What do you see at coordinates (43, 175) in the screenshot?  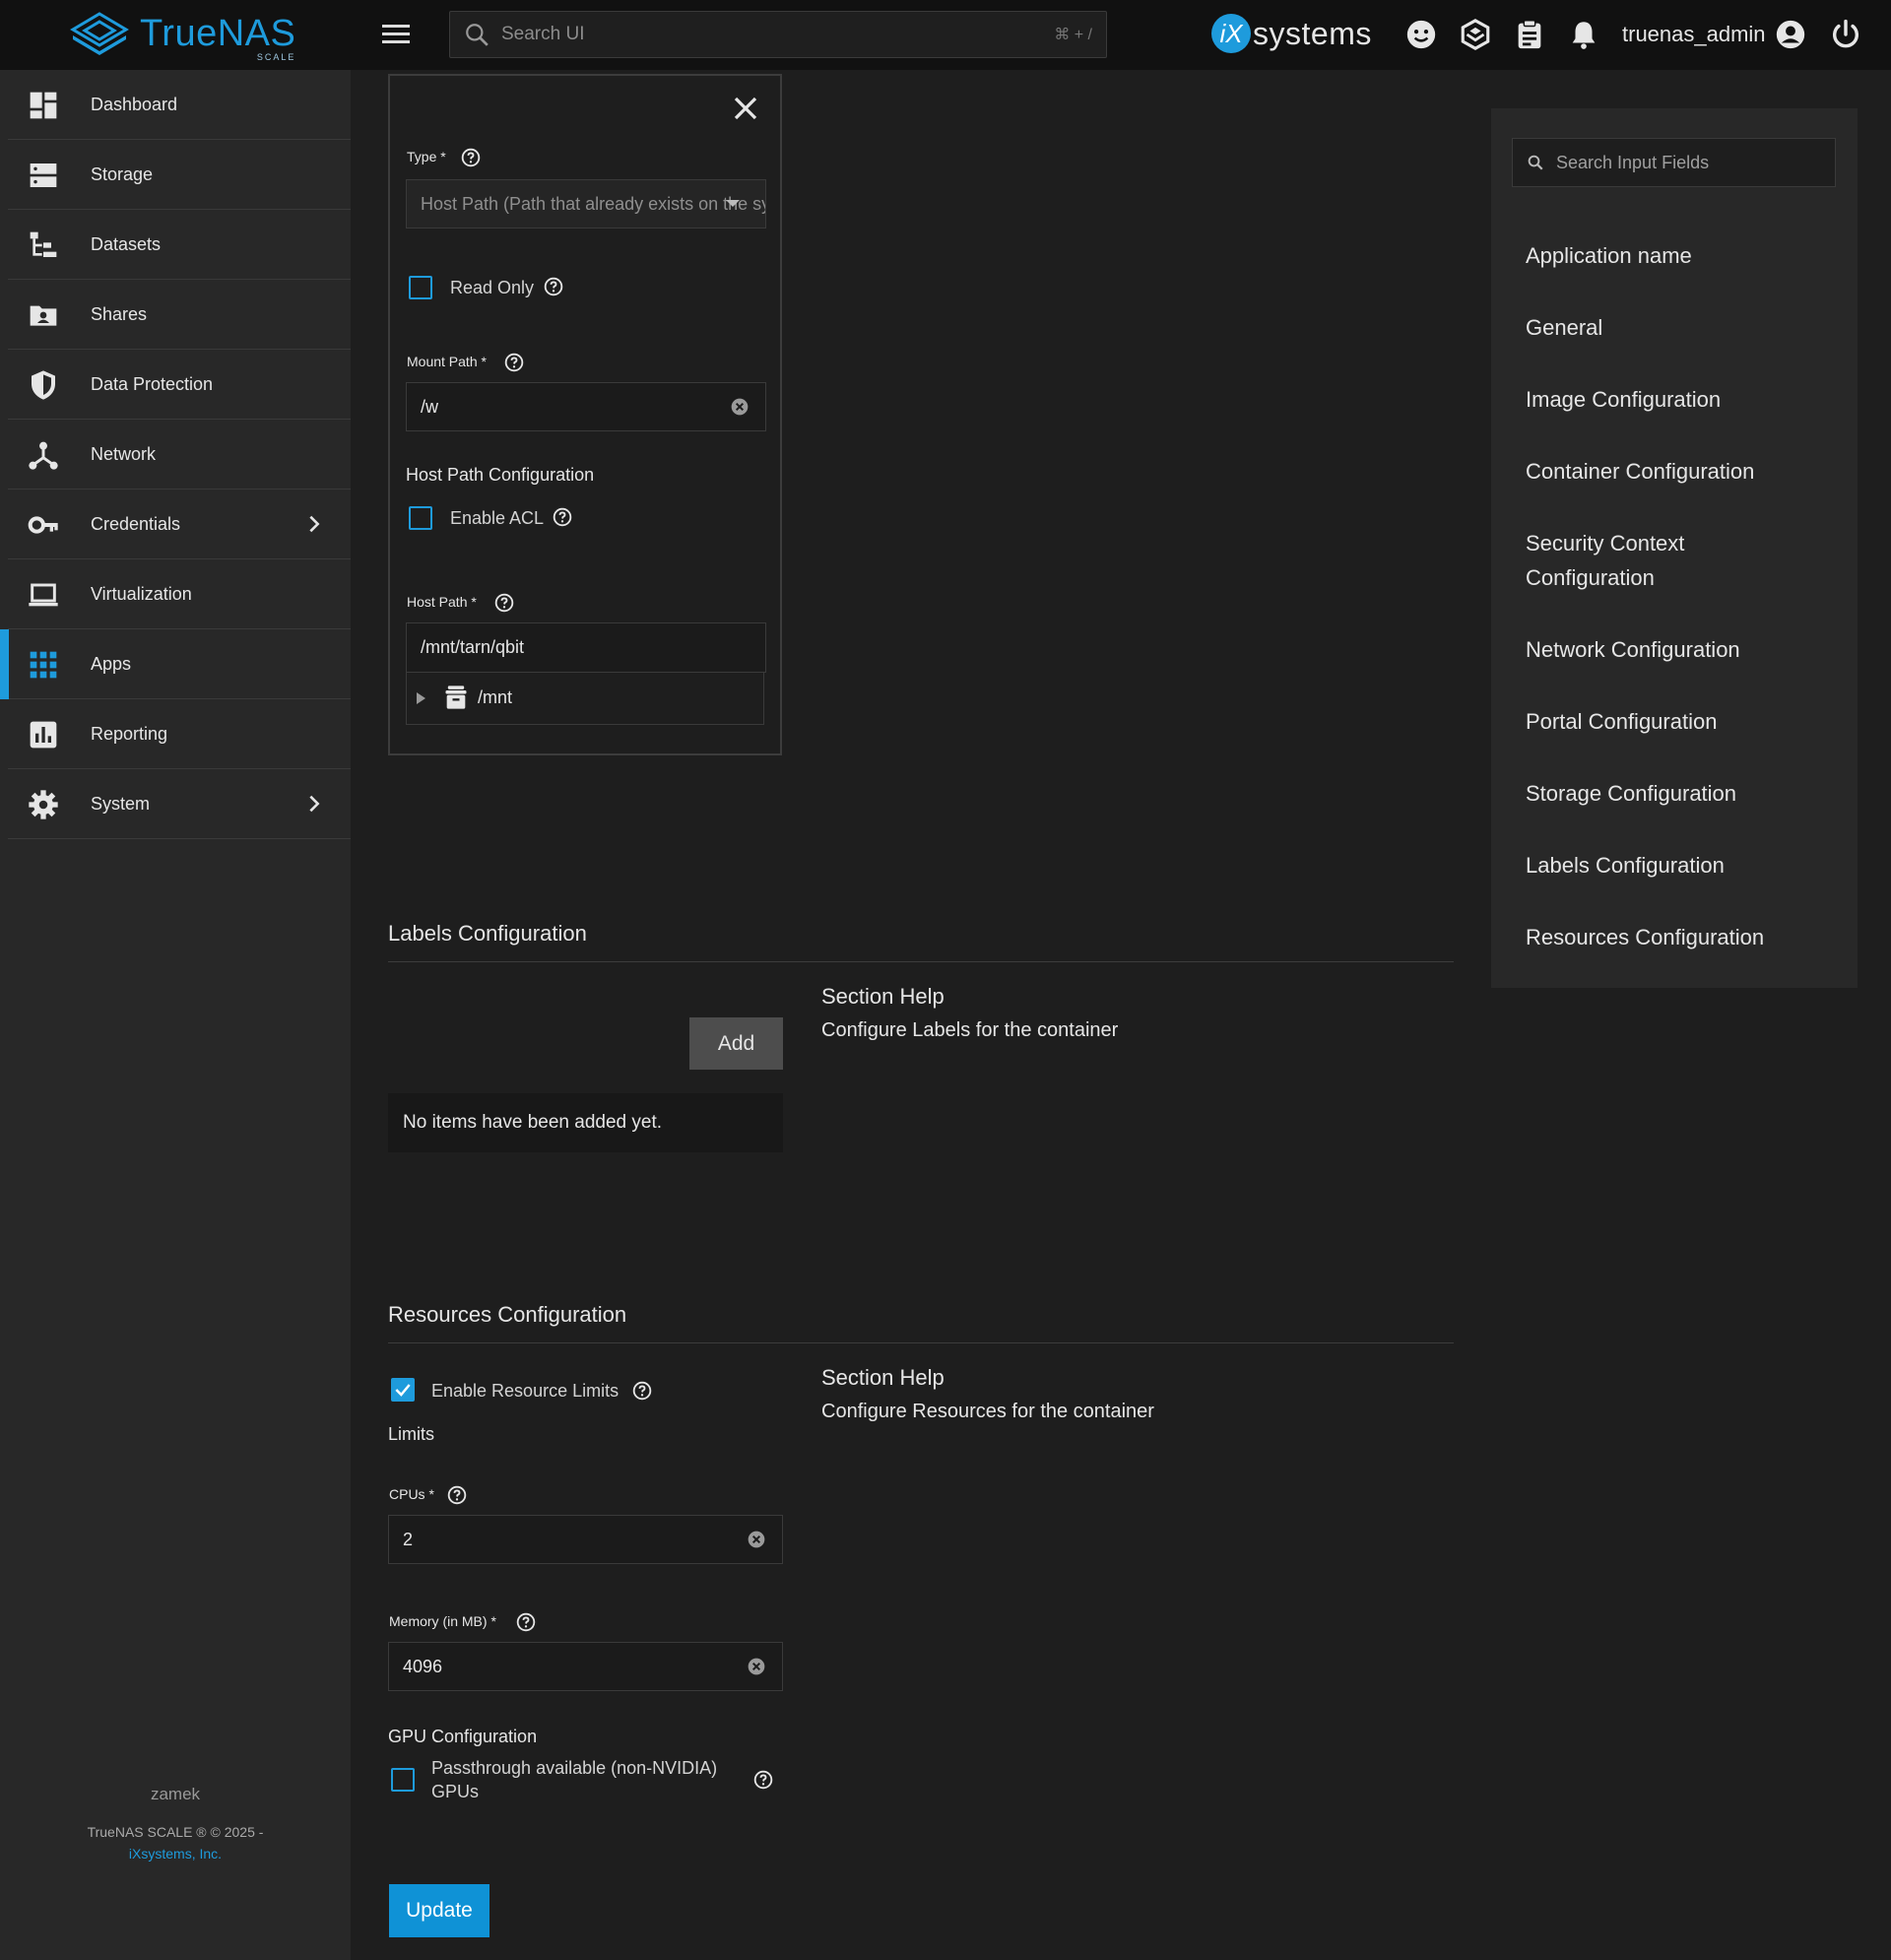 I see `storage-icon` at bounding box center [43, 175].